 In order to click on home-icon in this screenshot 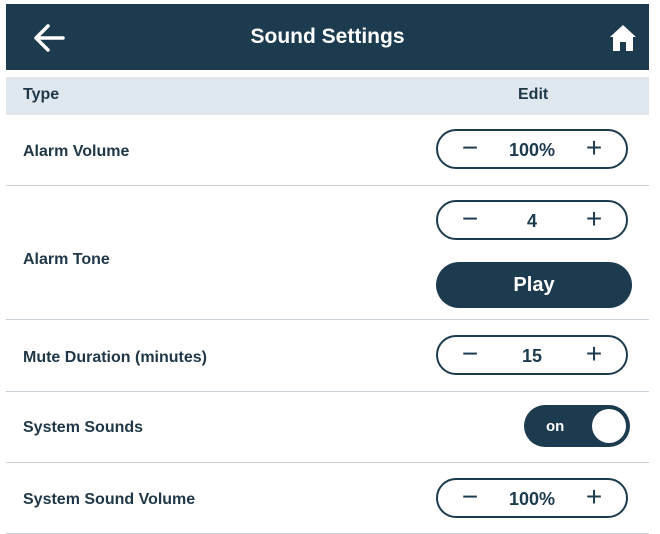, I will do `click(623, 38)`.